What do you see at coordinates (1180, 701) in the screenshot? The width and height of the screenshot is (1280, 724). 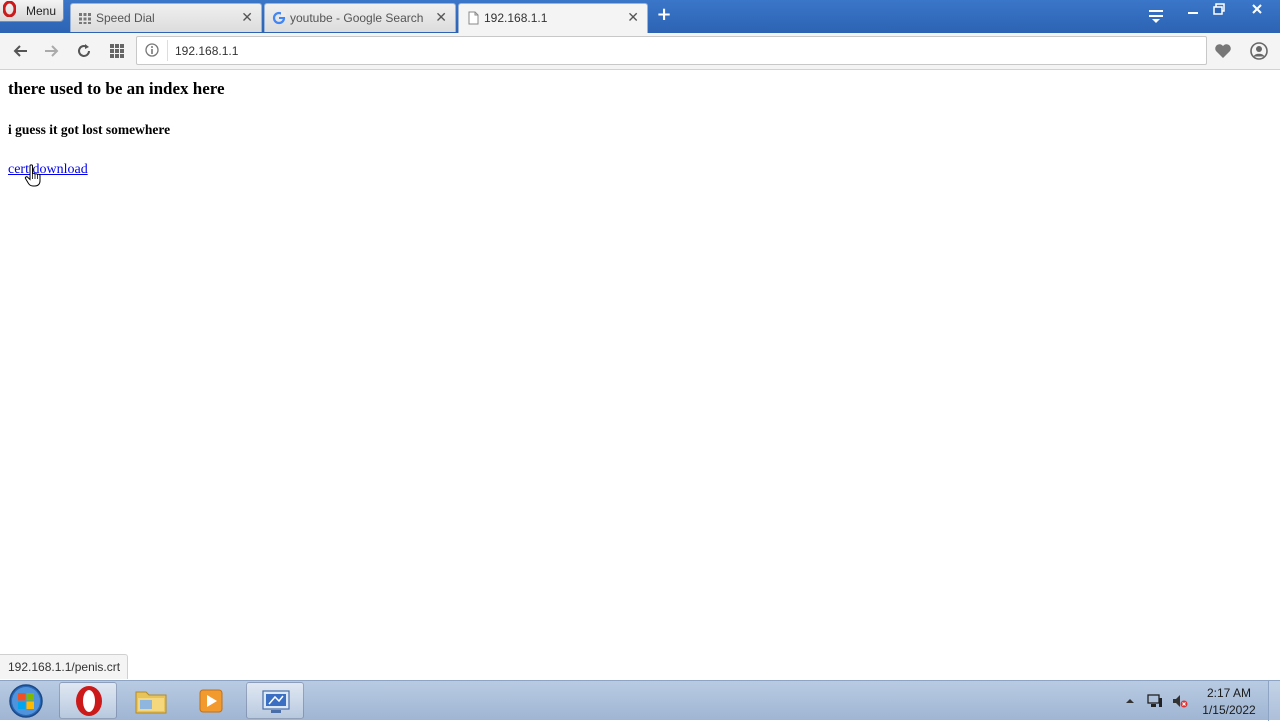 I see `volume-muted-icon` at bounding box center [1180, 701].